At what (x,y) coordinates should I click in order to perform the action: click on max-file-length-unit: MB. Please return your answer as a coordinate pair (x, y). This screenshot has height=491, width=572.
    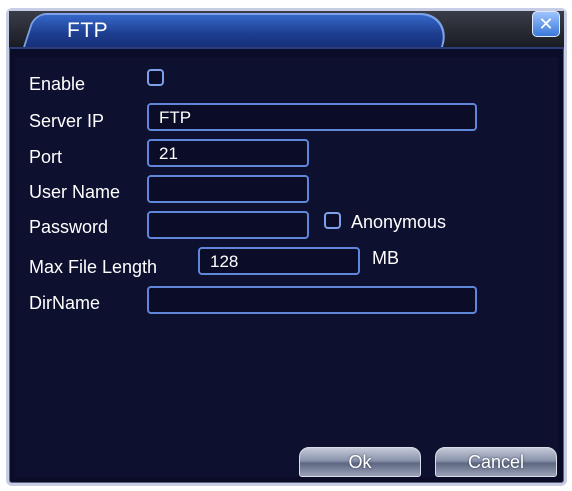
    Looking at the image, I should click on (385, 258).